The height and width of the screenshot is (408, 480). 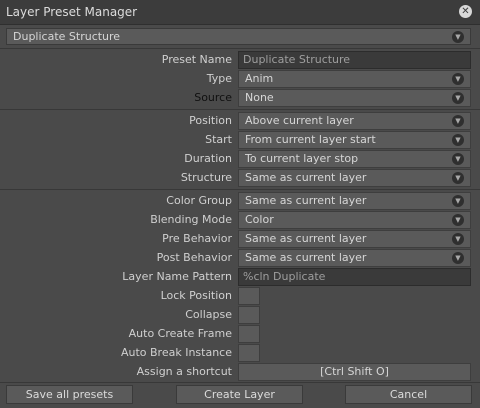 What do you see at coordinates (306, 238) in the screenshot?
I see `pre-behavior-value: Same as current layer` at bounding box center [306, 238].